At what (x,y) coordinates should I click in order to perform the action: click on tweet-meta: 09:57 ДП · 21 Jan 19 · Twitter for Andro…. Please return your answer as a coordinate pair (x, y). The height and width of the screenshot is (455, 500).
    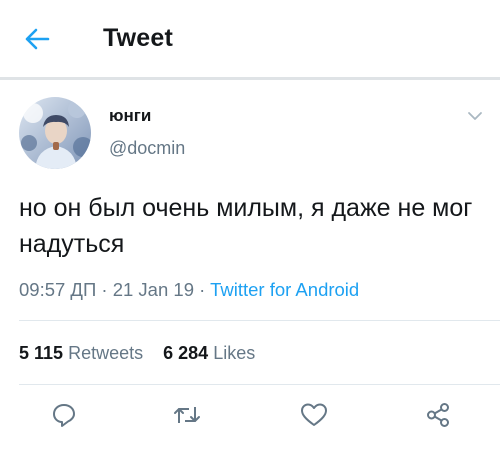
    Looking at the image, I should click on (189, 290).